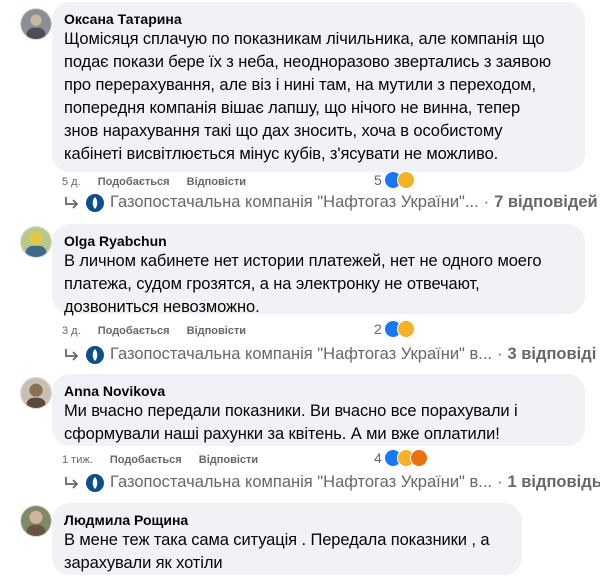  I want to click on angry-reaction-icon, so click(418, 458).